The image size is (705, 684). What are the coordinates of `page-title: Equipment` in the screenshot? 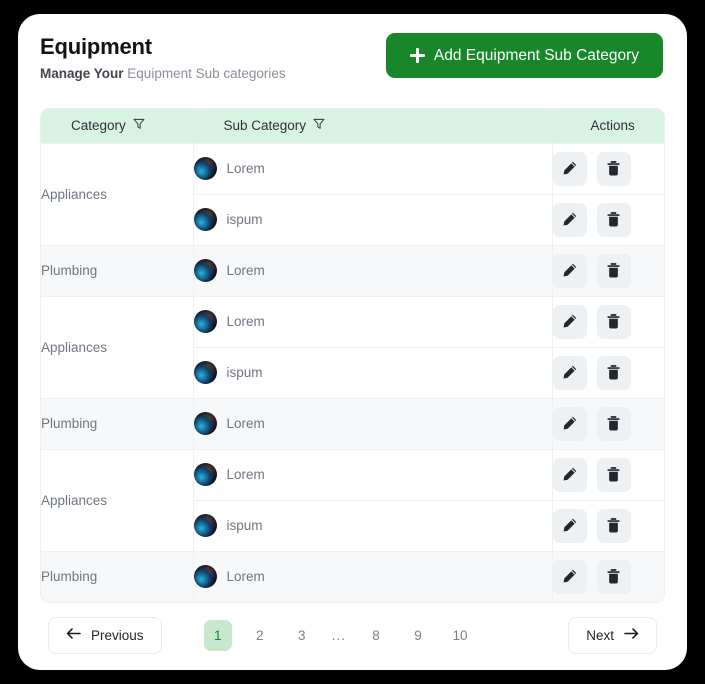 It's located at (96, 46).